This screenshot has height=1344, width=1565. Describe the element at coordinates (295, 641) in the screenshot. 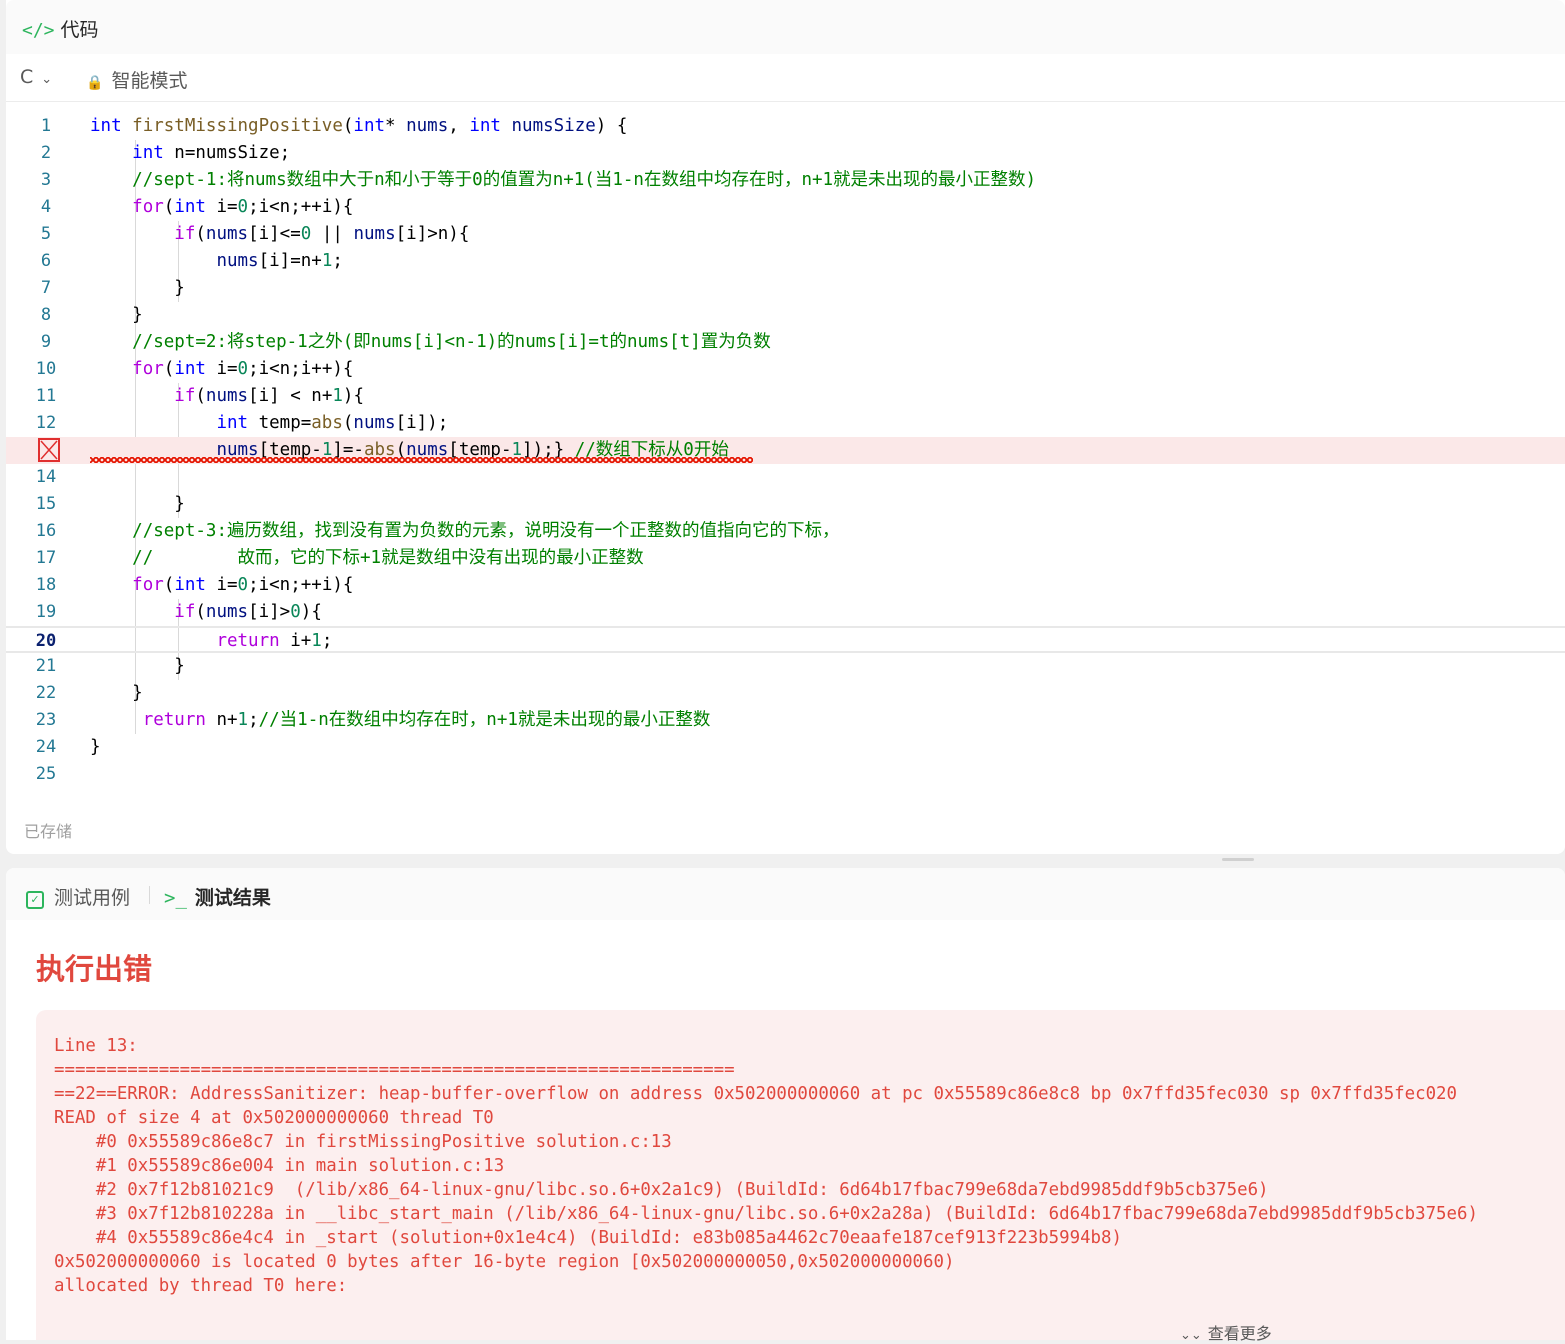

I see `code-token: i+` at that location.